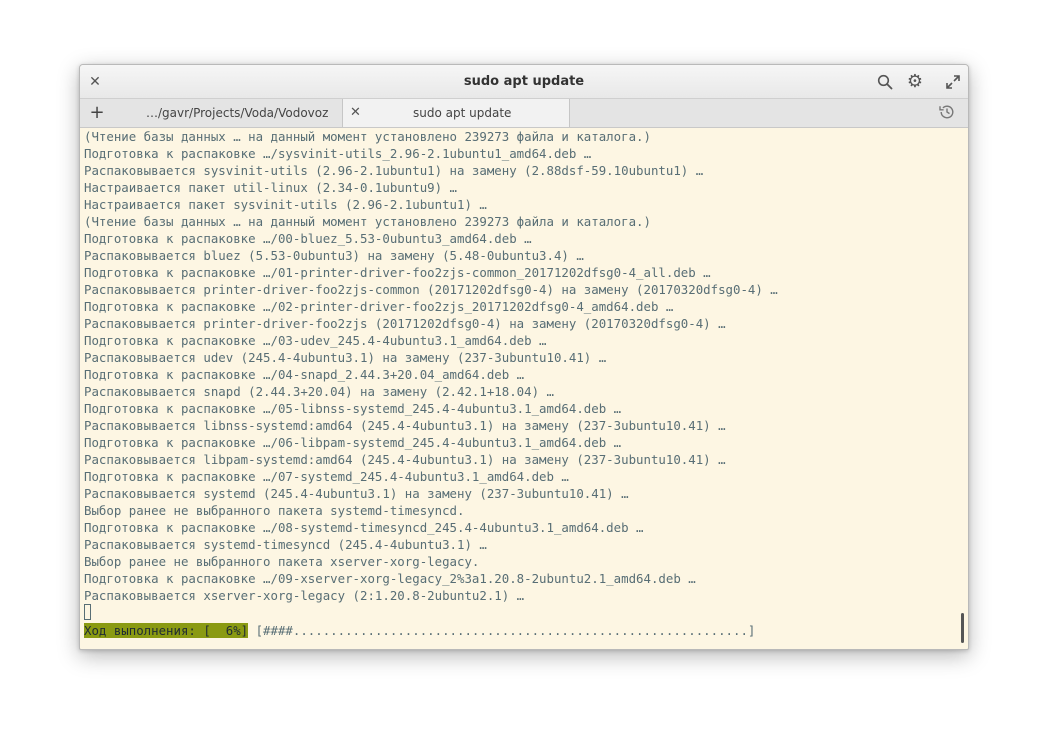 Image resolution: width=1046 pixels, height=741 pixels. I want to click on text-cursor, so click(87, 612).